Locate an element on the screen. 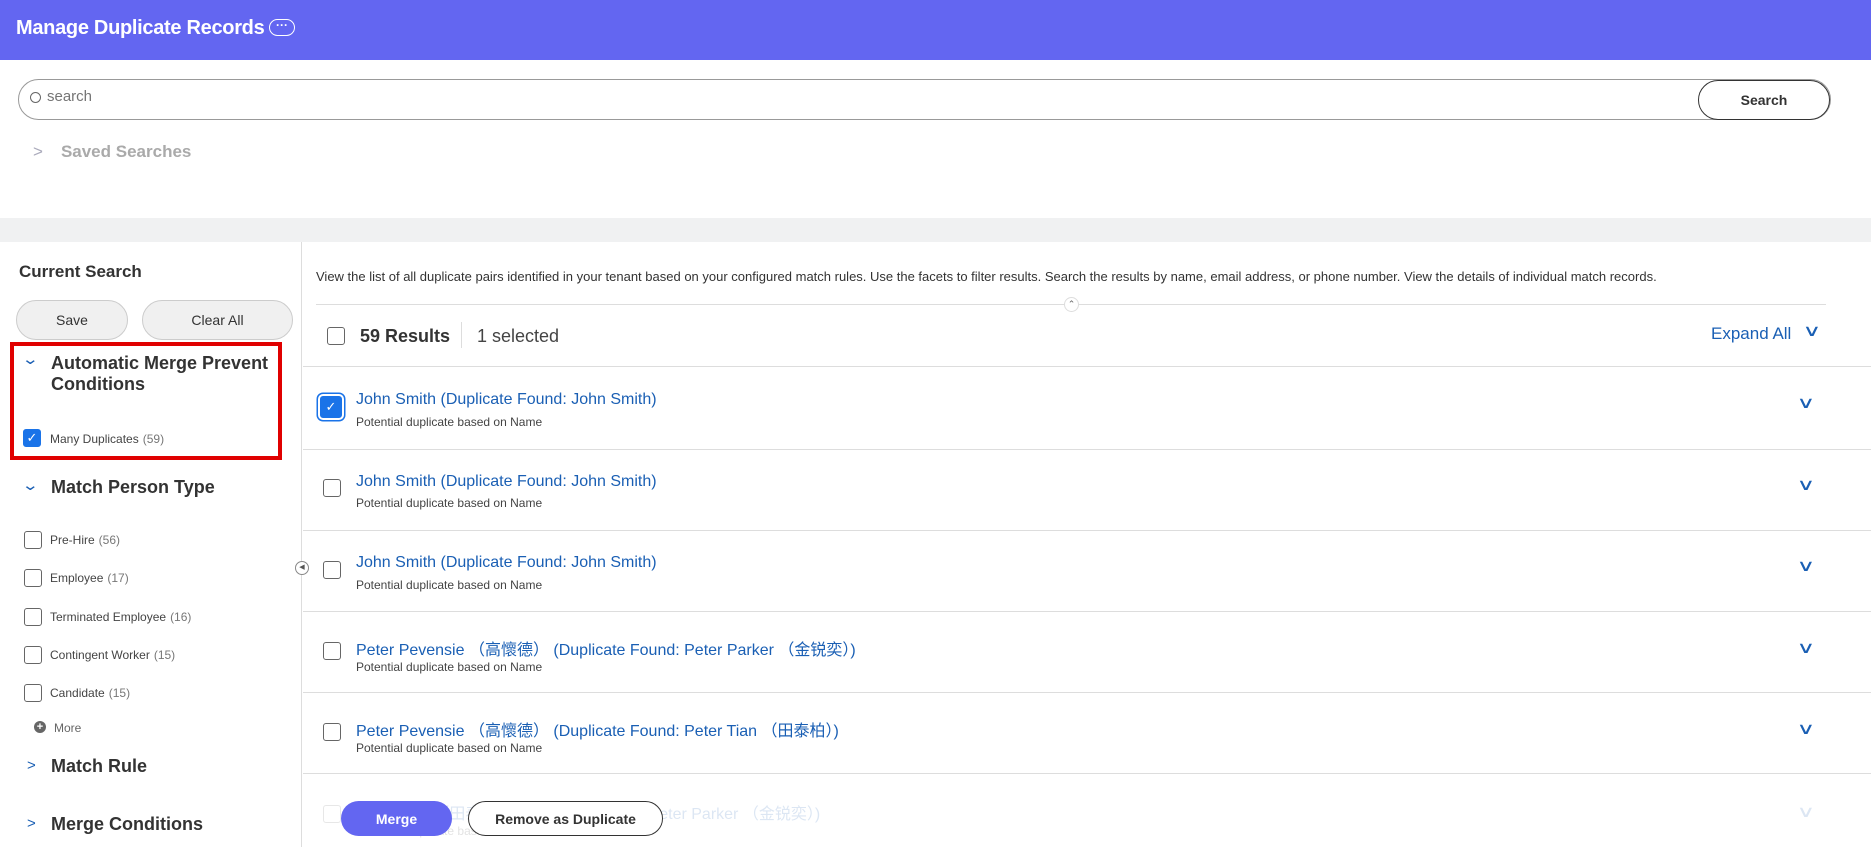  page-title: Manage Duplicate Records is located at coordinates (140, 28).